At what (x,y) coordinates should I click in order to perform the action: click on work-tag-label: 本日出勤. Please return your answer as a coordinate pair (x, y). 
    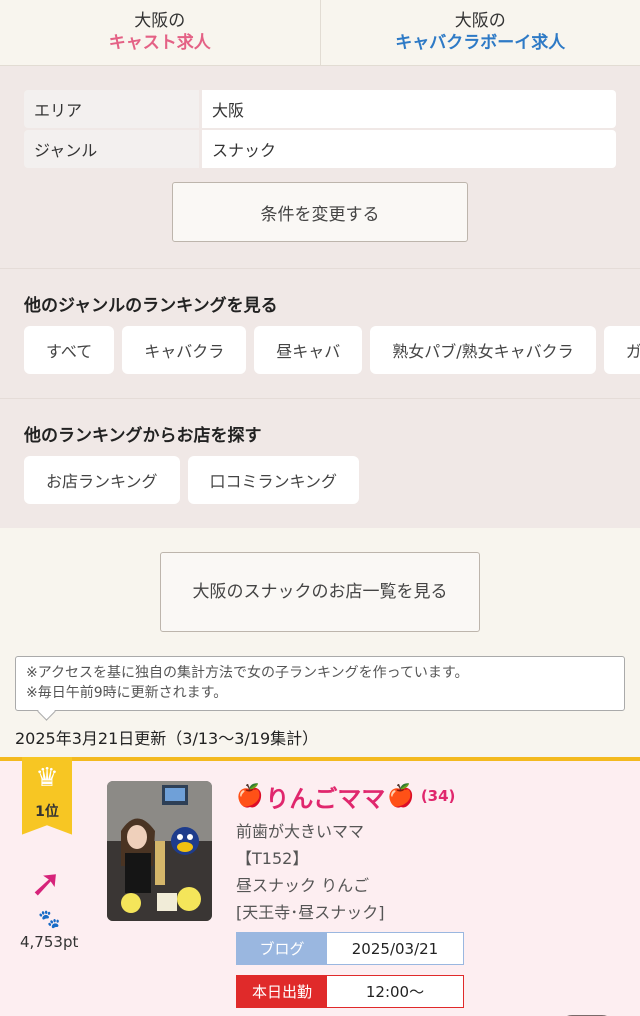
    Looking at the image, I should click on (282, 992).